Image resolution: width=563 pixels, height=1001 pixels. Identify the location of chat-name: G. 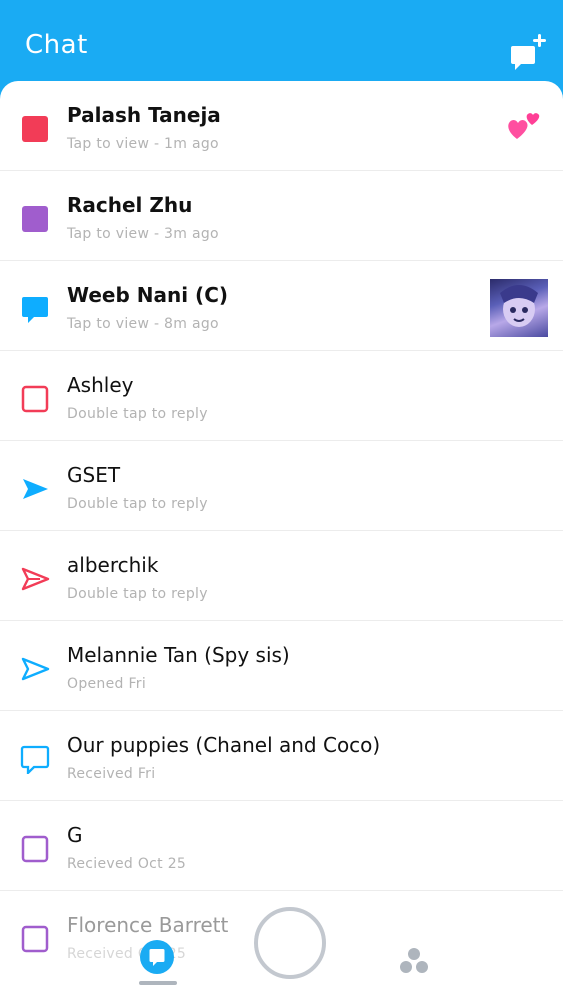
(75, 835).